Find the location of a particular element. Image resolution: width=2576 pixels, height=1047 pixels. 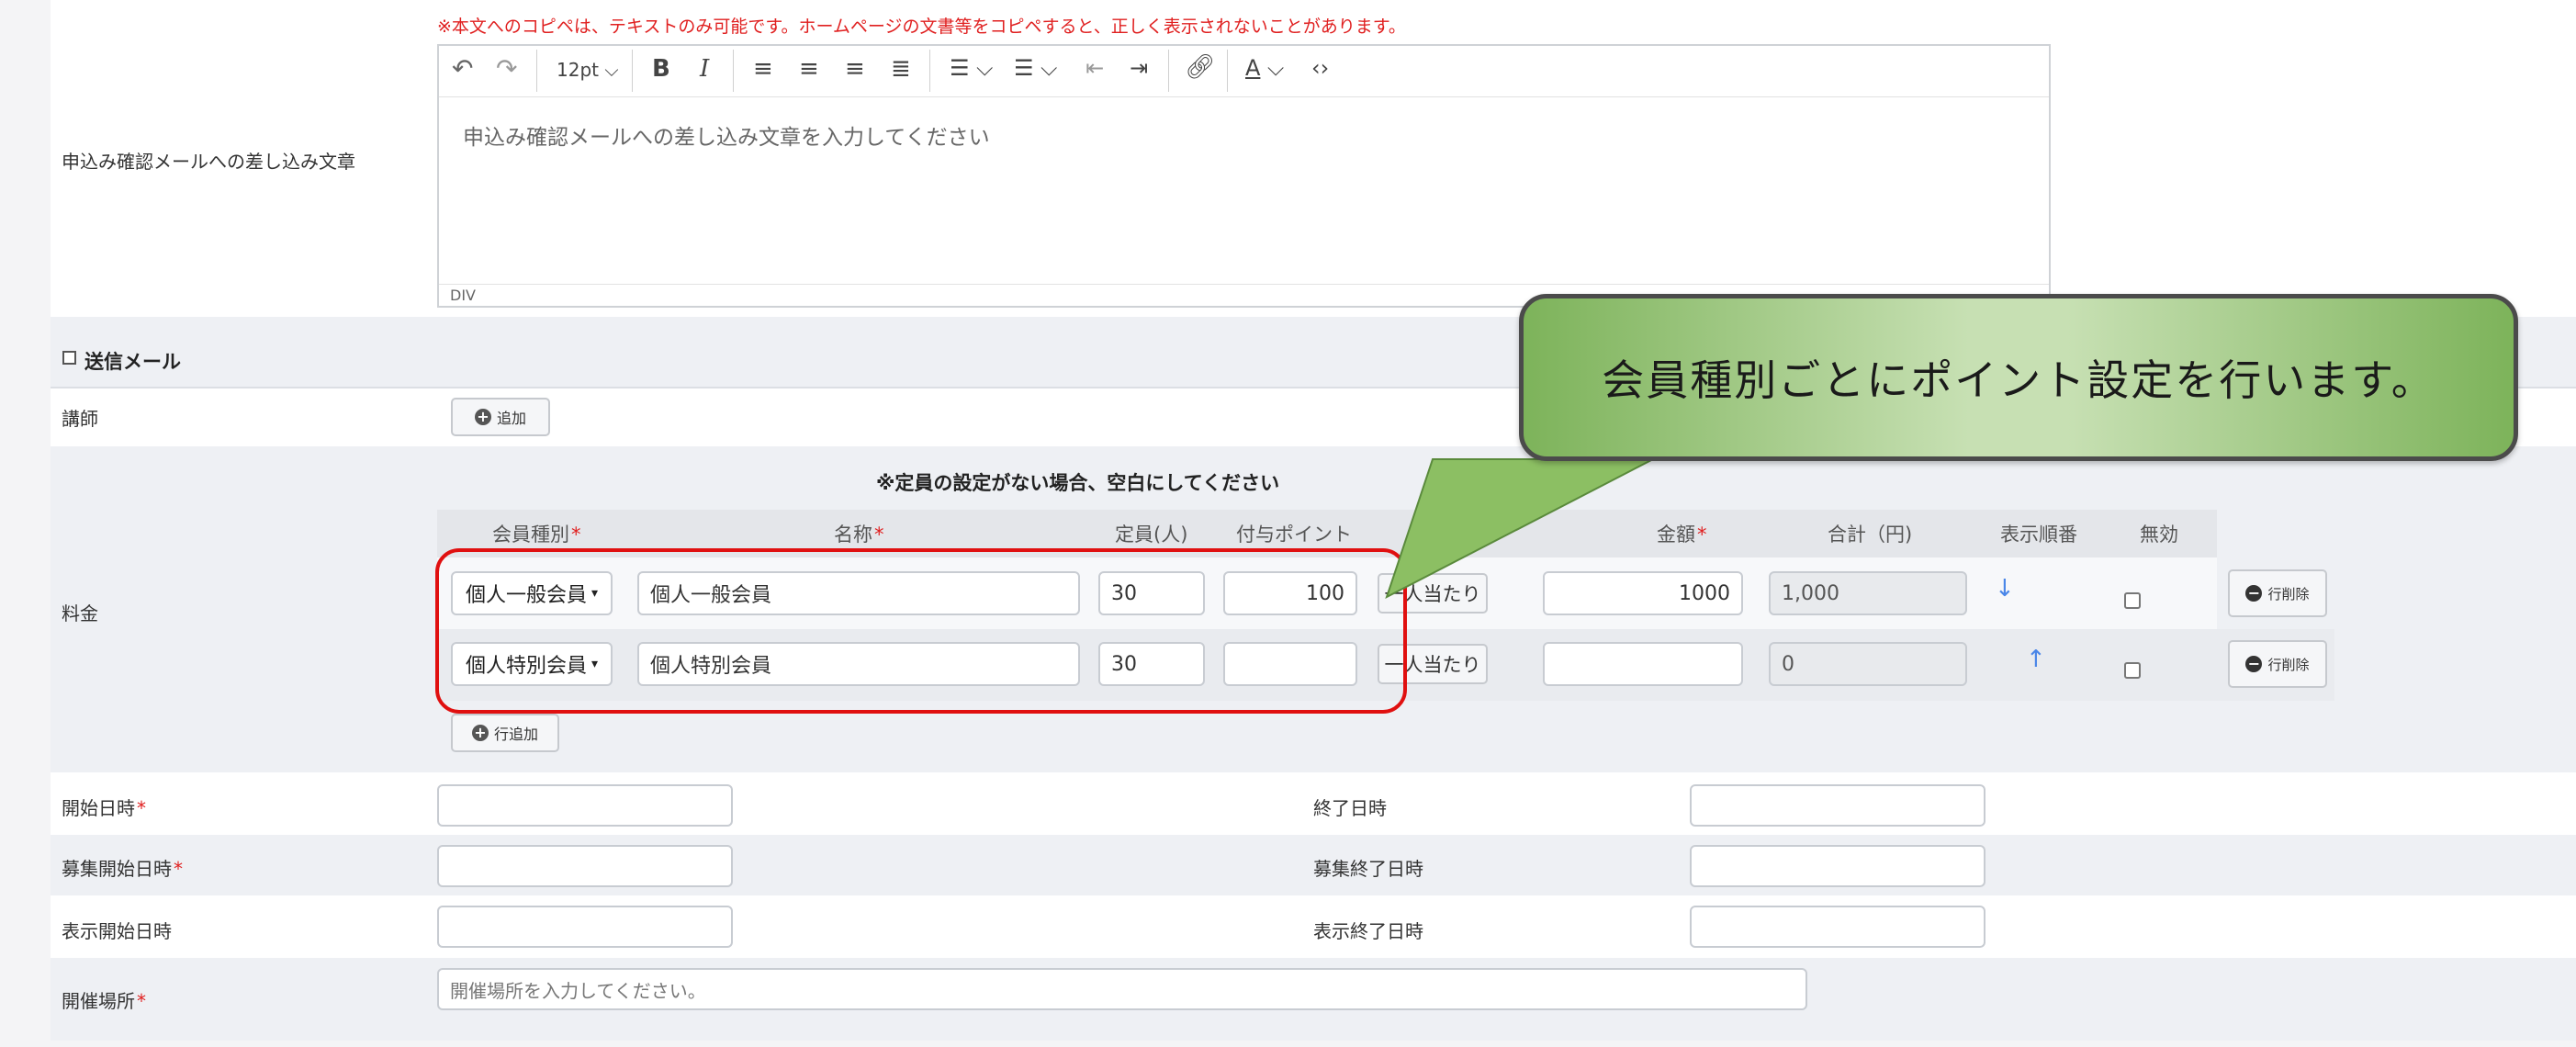

header-order: 表示順番 is located at coordinates (2038, 535).